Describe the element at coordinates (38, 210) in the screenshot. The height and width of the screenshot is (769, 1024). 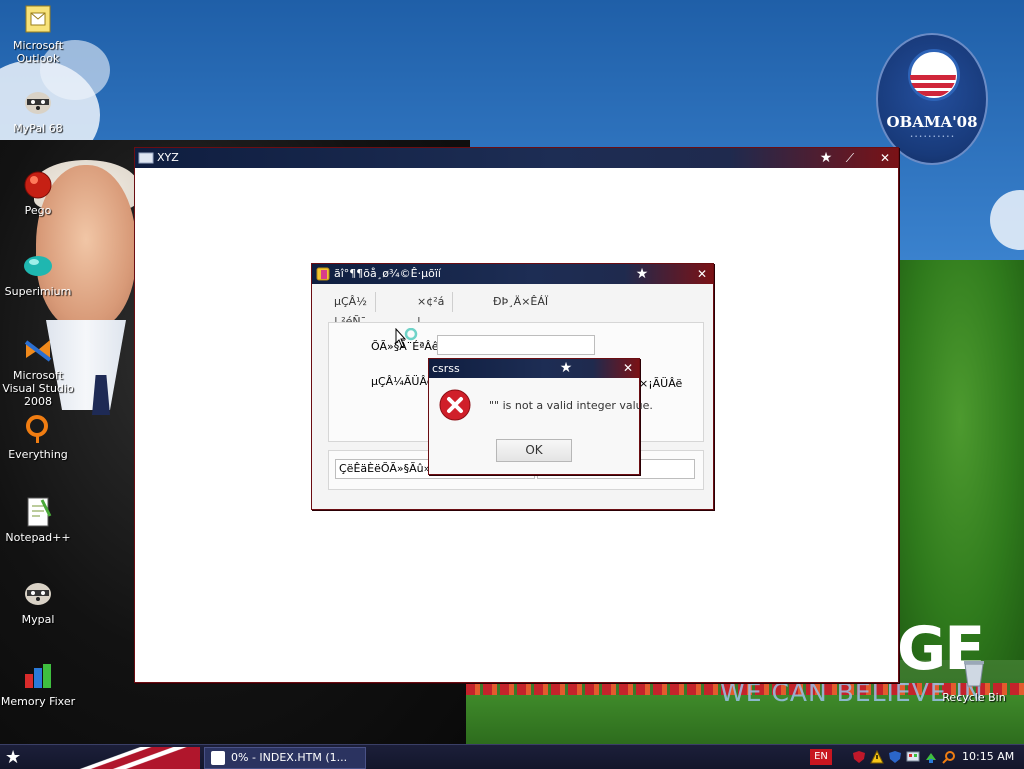
I see `desktop-icon-label: Pego` at that location.